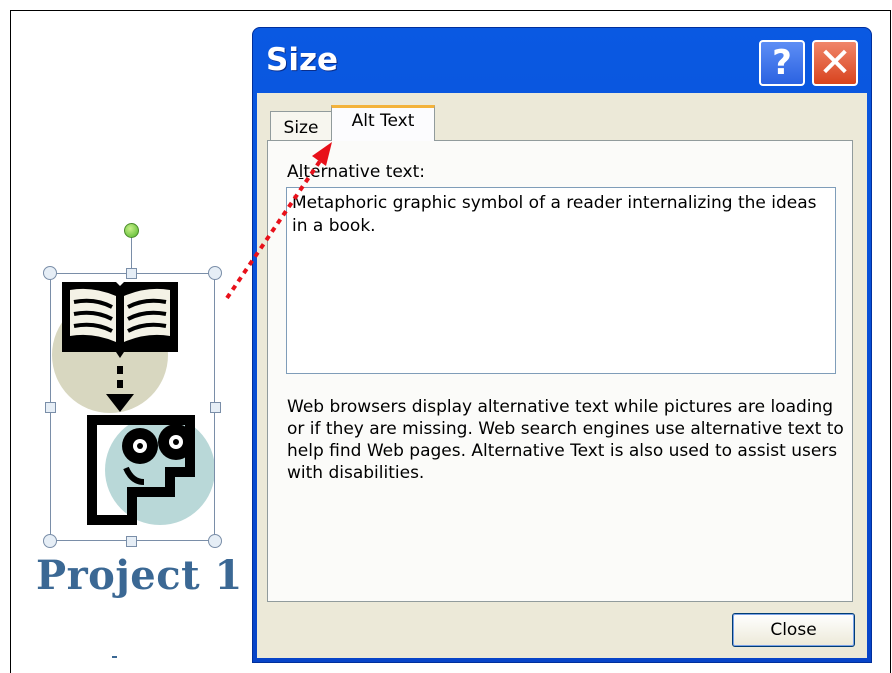 The image size is (892, 673). Describe the element at coordinates (215, 273) in the screenshot. I see `resize-handle-top-right` at that location.